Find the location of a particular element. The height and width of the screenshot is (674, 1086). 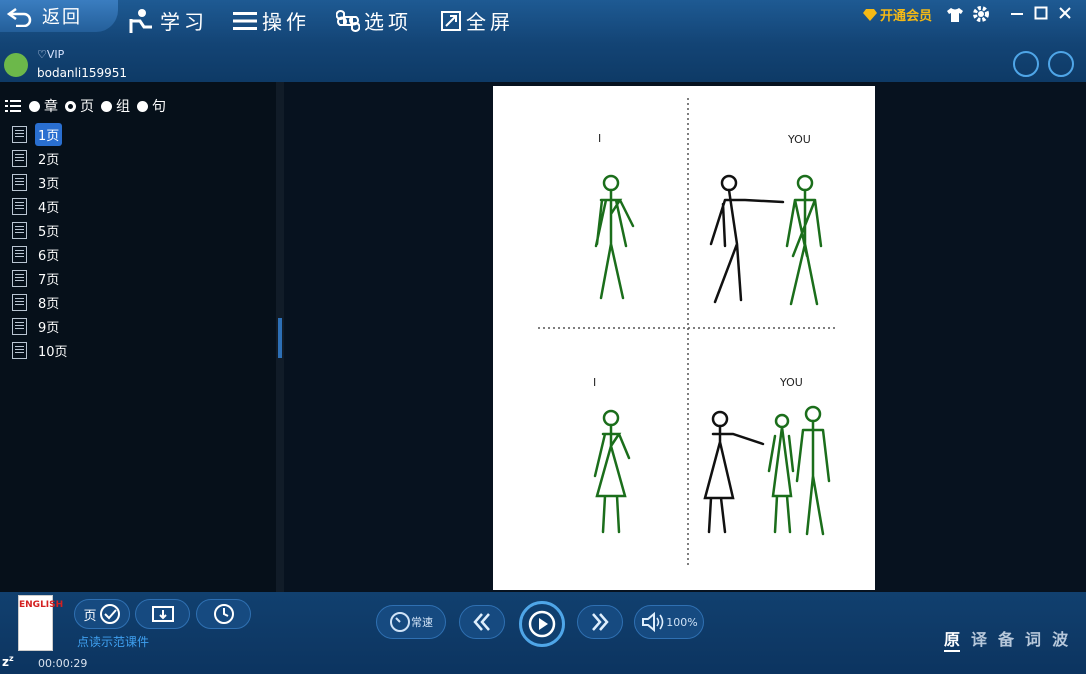

page-list-label: 6页 is located at coordinates (49, 256).